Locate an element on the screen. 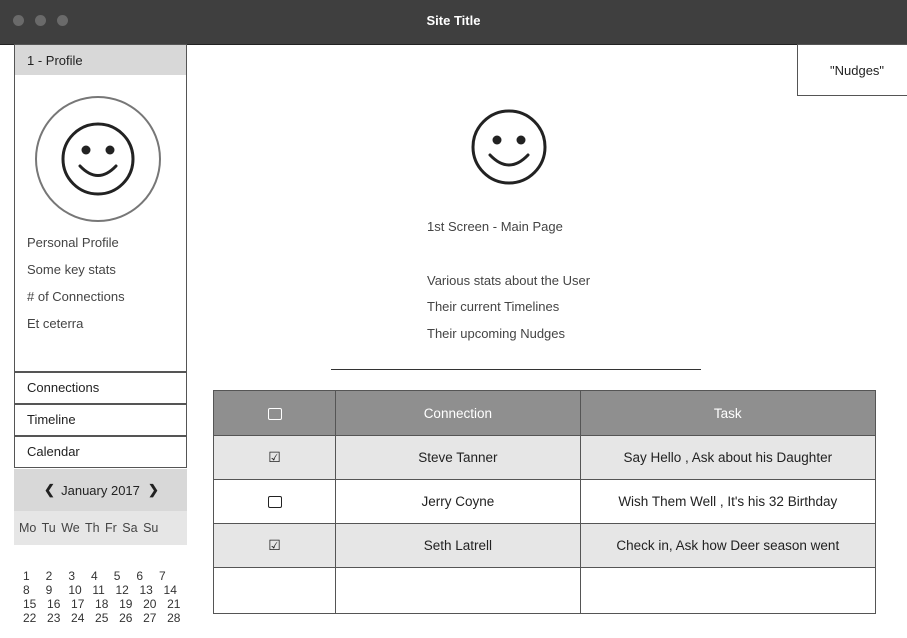 The height and width of the screenshot is (638, 907). calendar-header: ❮ January 2017 ❯ is located at coordinates (100, 490).